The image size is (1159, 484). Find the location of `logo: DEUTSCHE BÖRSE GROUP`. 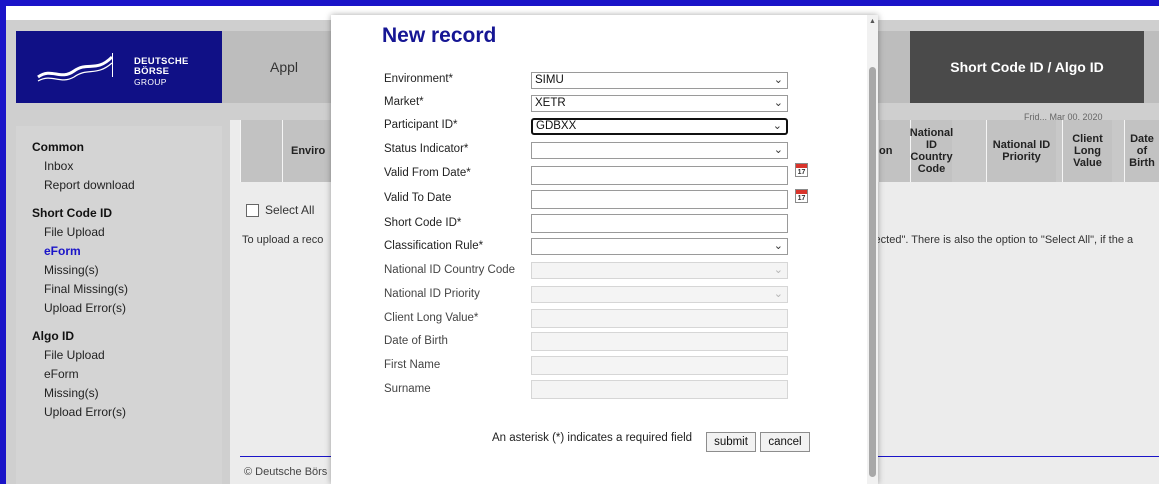

logo: DEUTSCHE BÖRSE GROUP is located at coordinates (119, 67).